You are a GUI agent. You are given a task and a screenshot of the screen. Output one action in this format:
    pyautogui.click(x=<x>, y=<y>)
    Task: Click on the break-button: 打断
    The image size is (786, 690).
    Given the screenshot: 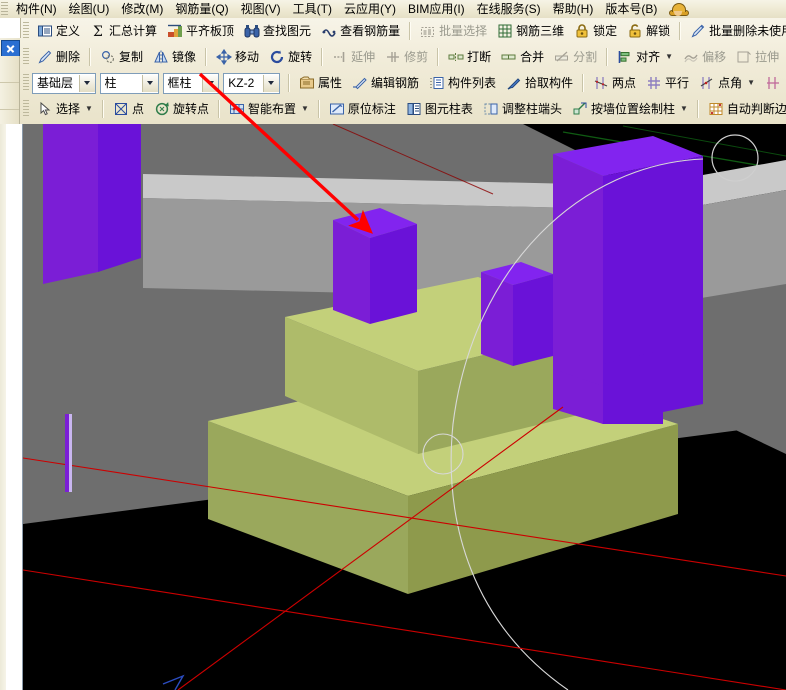 What is the action you would take?
    pyautogui.click(x=469, y=57)
    